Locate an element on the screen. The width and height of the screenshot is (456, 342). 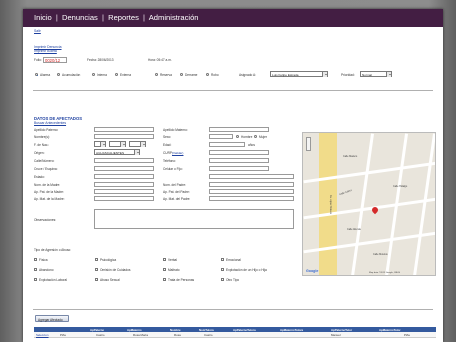
field-label: Calle/Número: is located at coordinates (44, 161).